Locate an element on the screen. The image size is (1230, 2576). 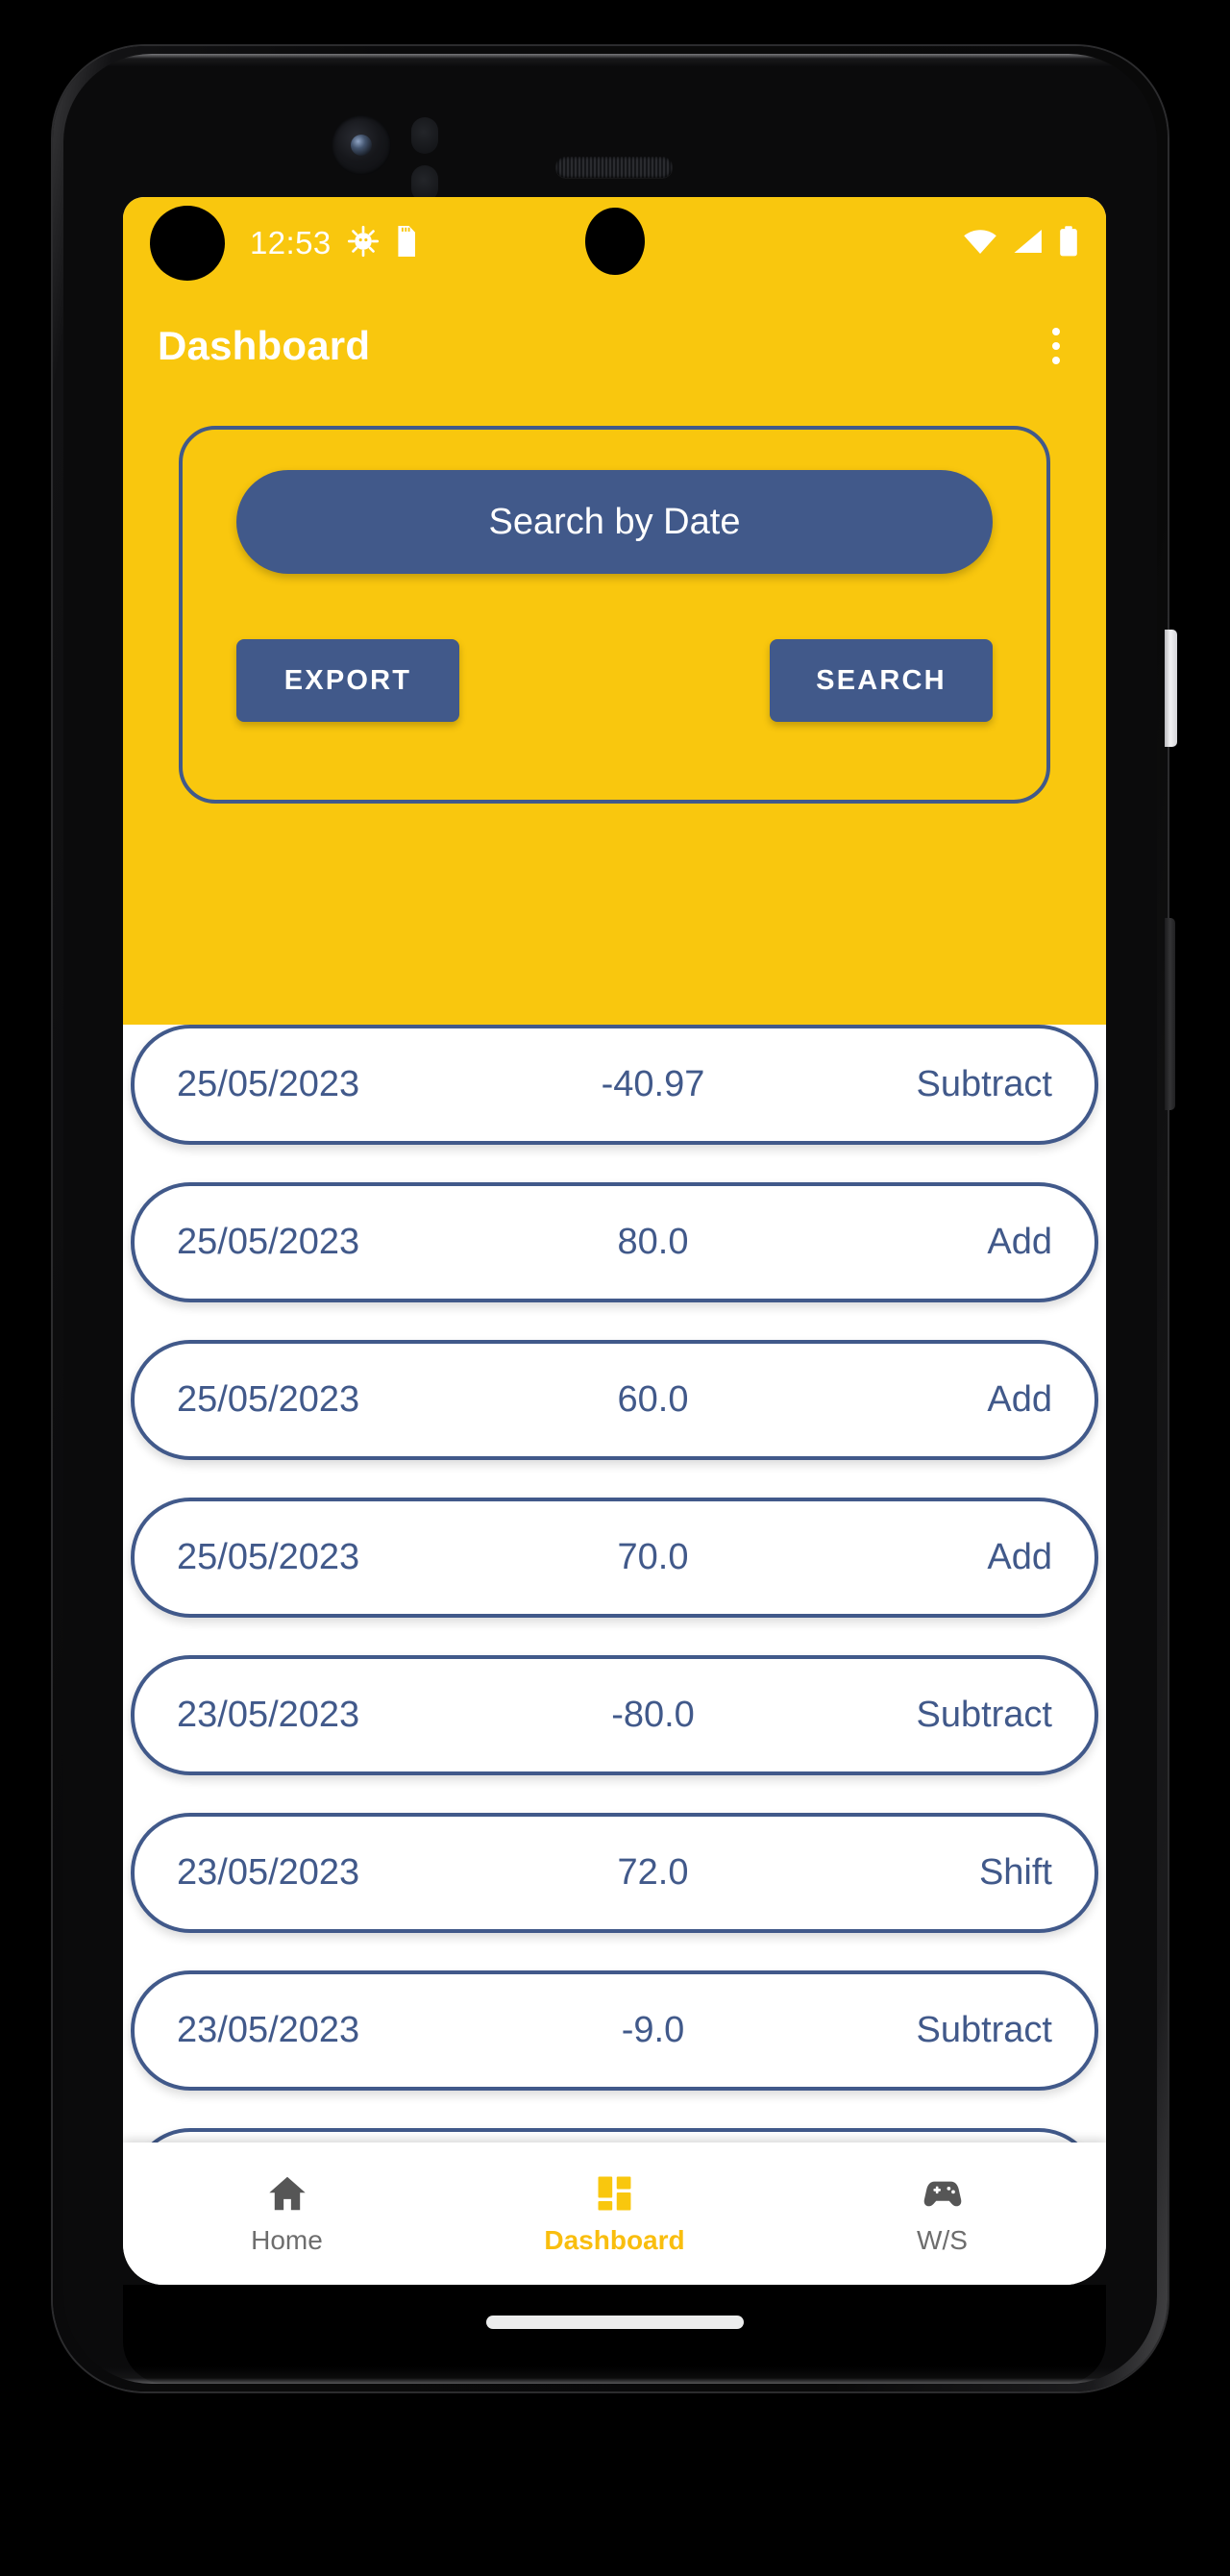
table-row: 25/05/2023 60.0 Add is located at coordinates (614, 1400).